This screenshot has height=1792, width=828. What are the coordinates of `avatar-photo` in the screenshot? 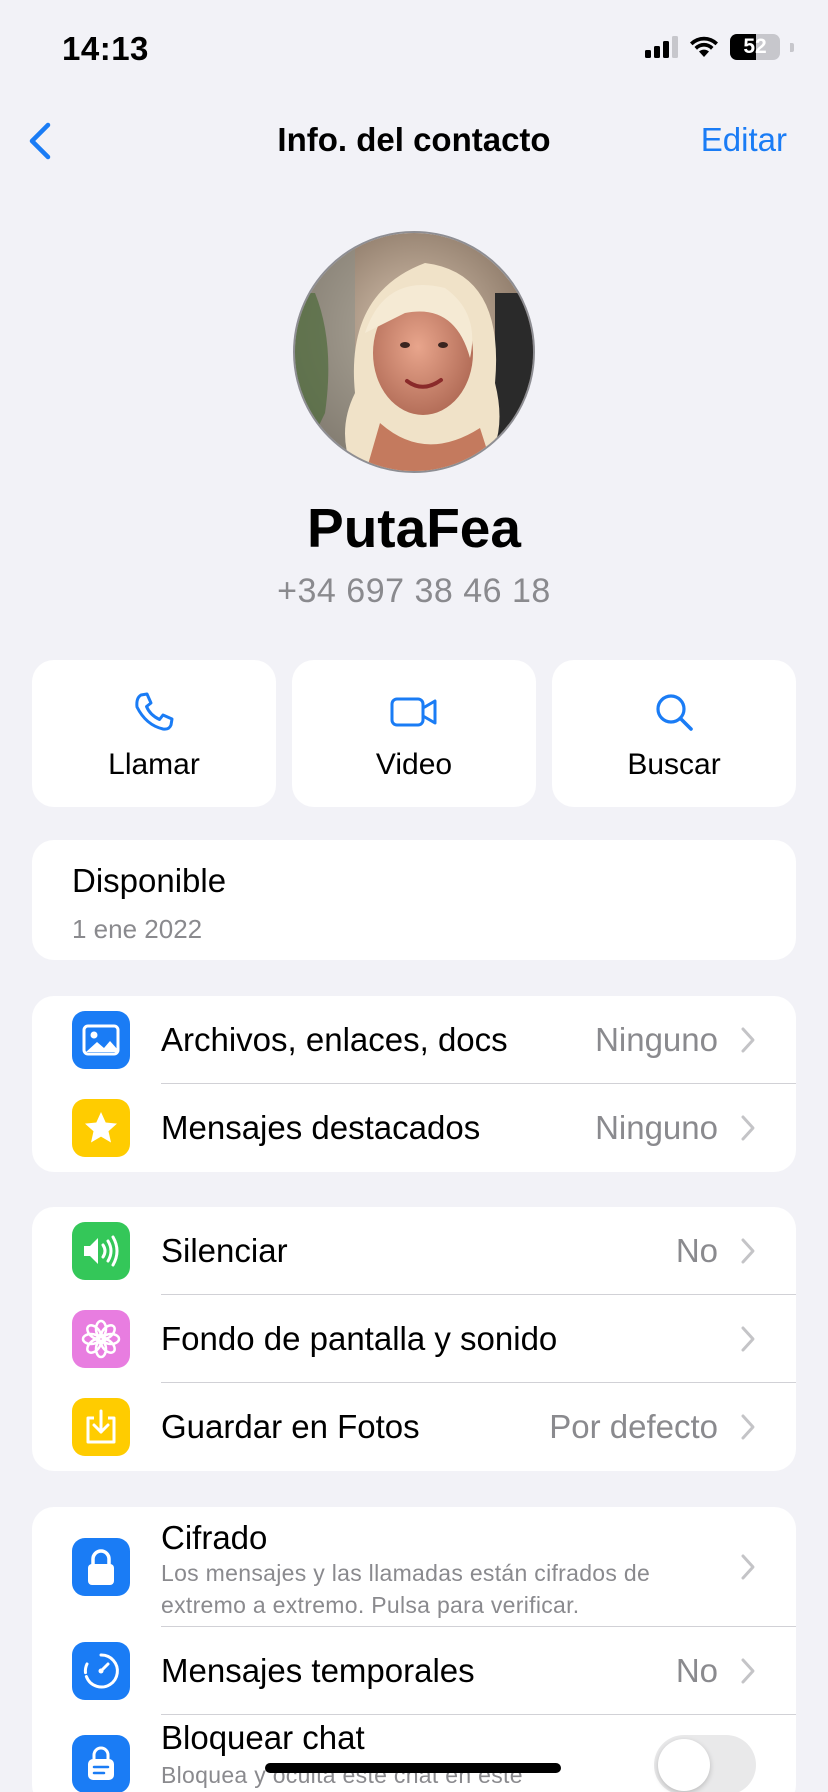 It's located at (414, 352).